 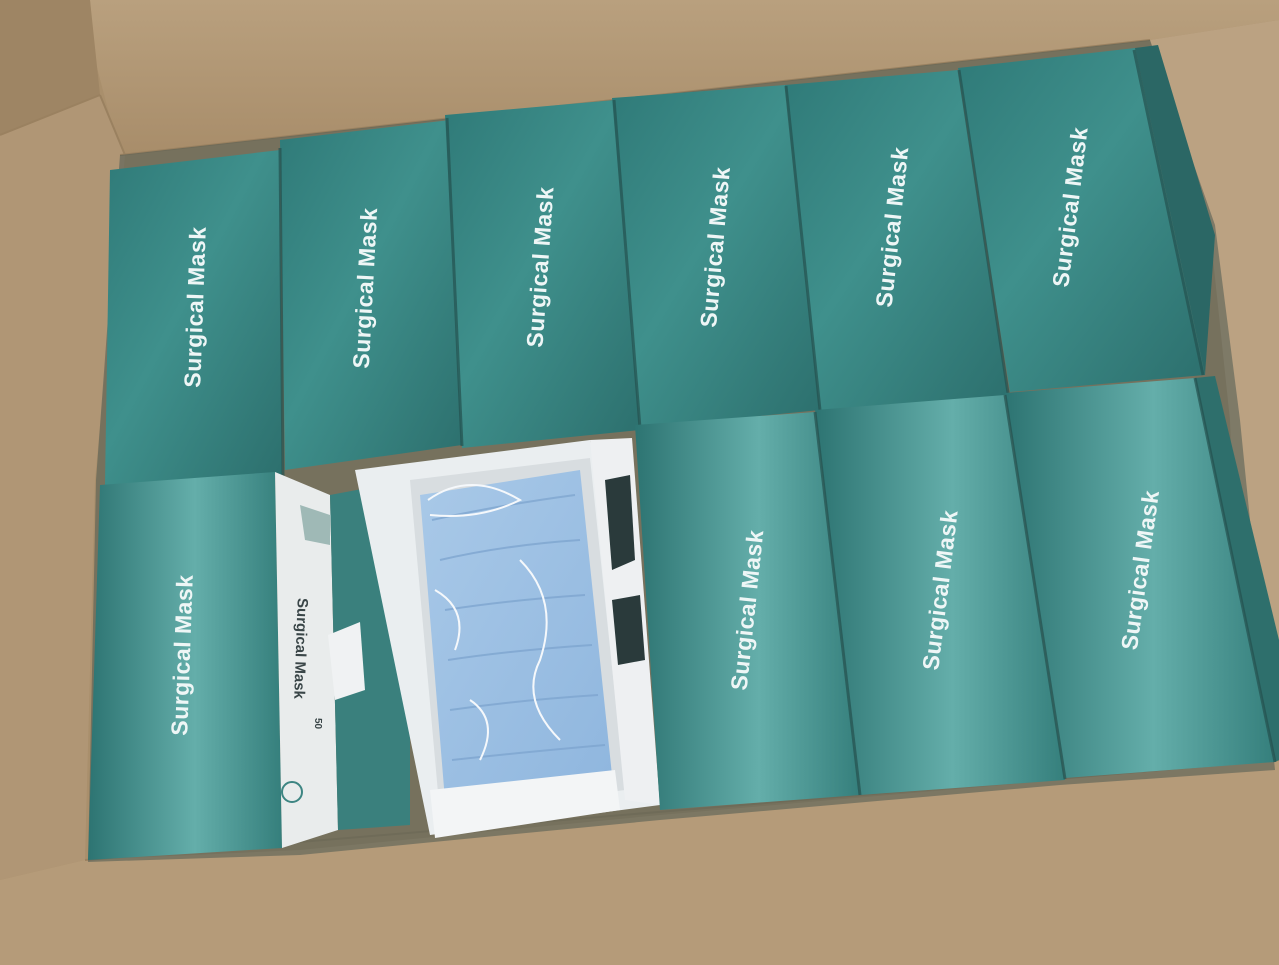 What do you see at coordinates (516, 635) in the screenshot?
I see `masks-stack` at bounding box center [516, 635].